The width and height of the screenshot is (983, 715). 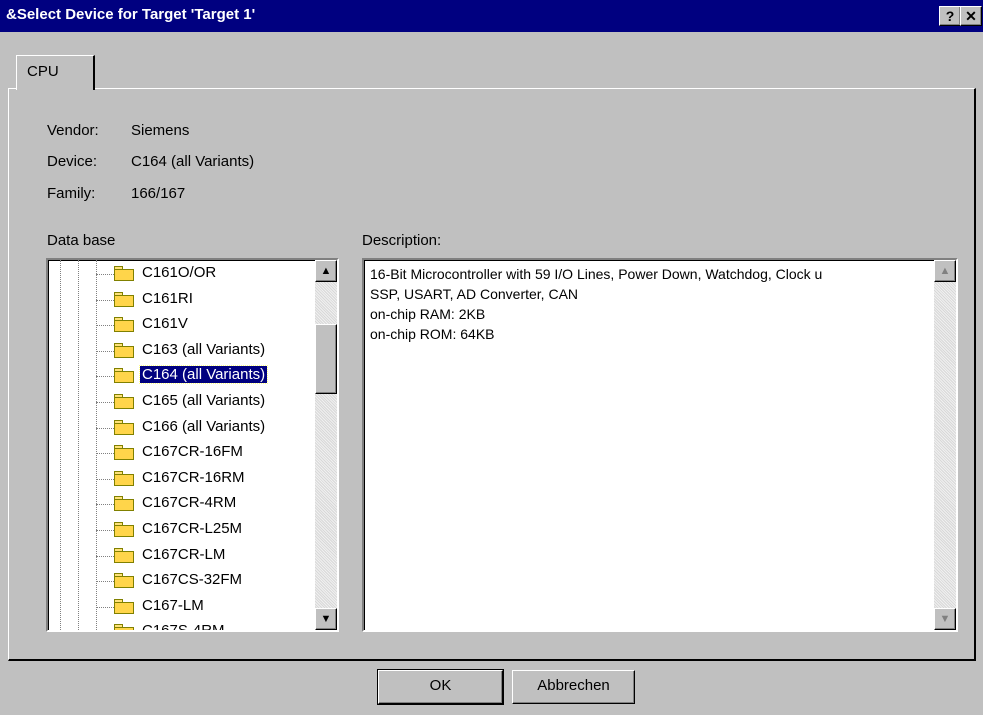 I want to click on scroll-thumb, so click(x=326, y=359).